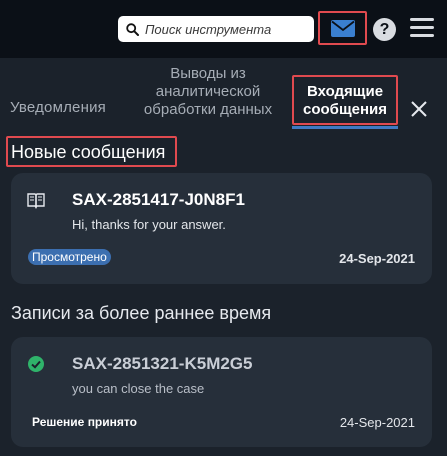 The width and height of the screenshot is (447, 456). I want to click on search-input, so click(225, 29).